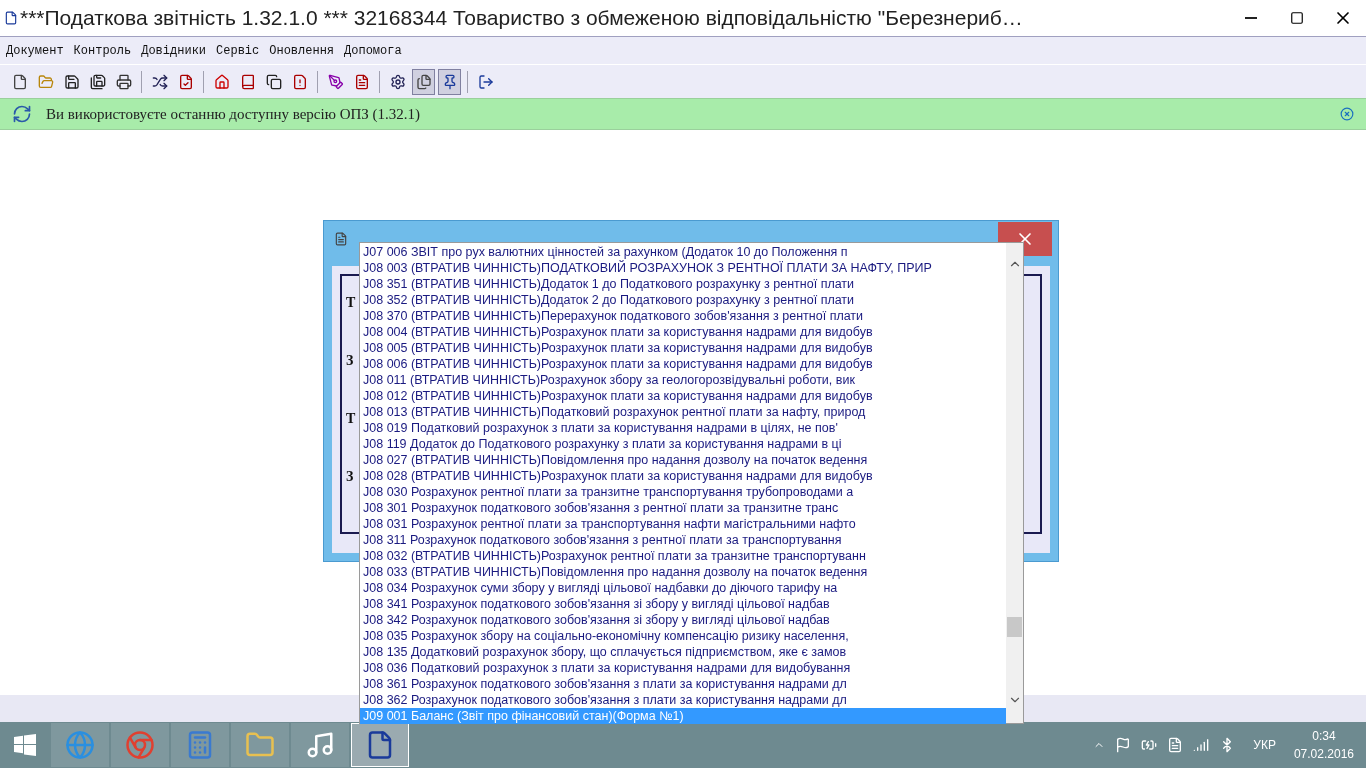 This screenshot has height=768, width=1366. What do you see at coordinates (683, 492) in the screenshot?
I see `dropdown-option: J08 030 Розрахунок рентної плати за транзитне транспортування трубопроводами а` at bounding box center [683, 492].